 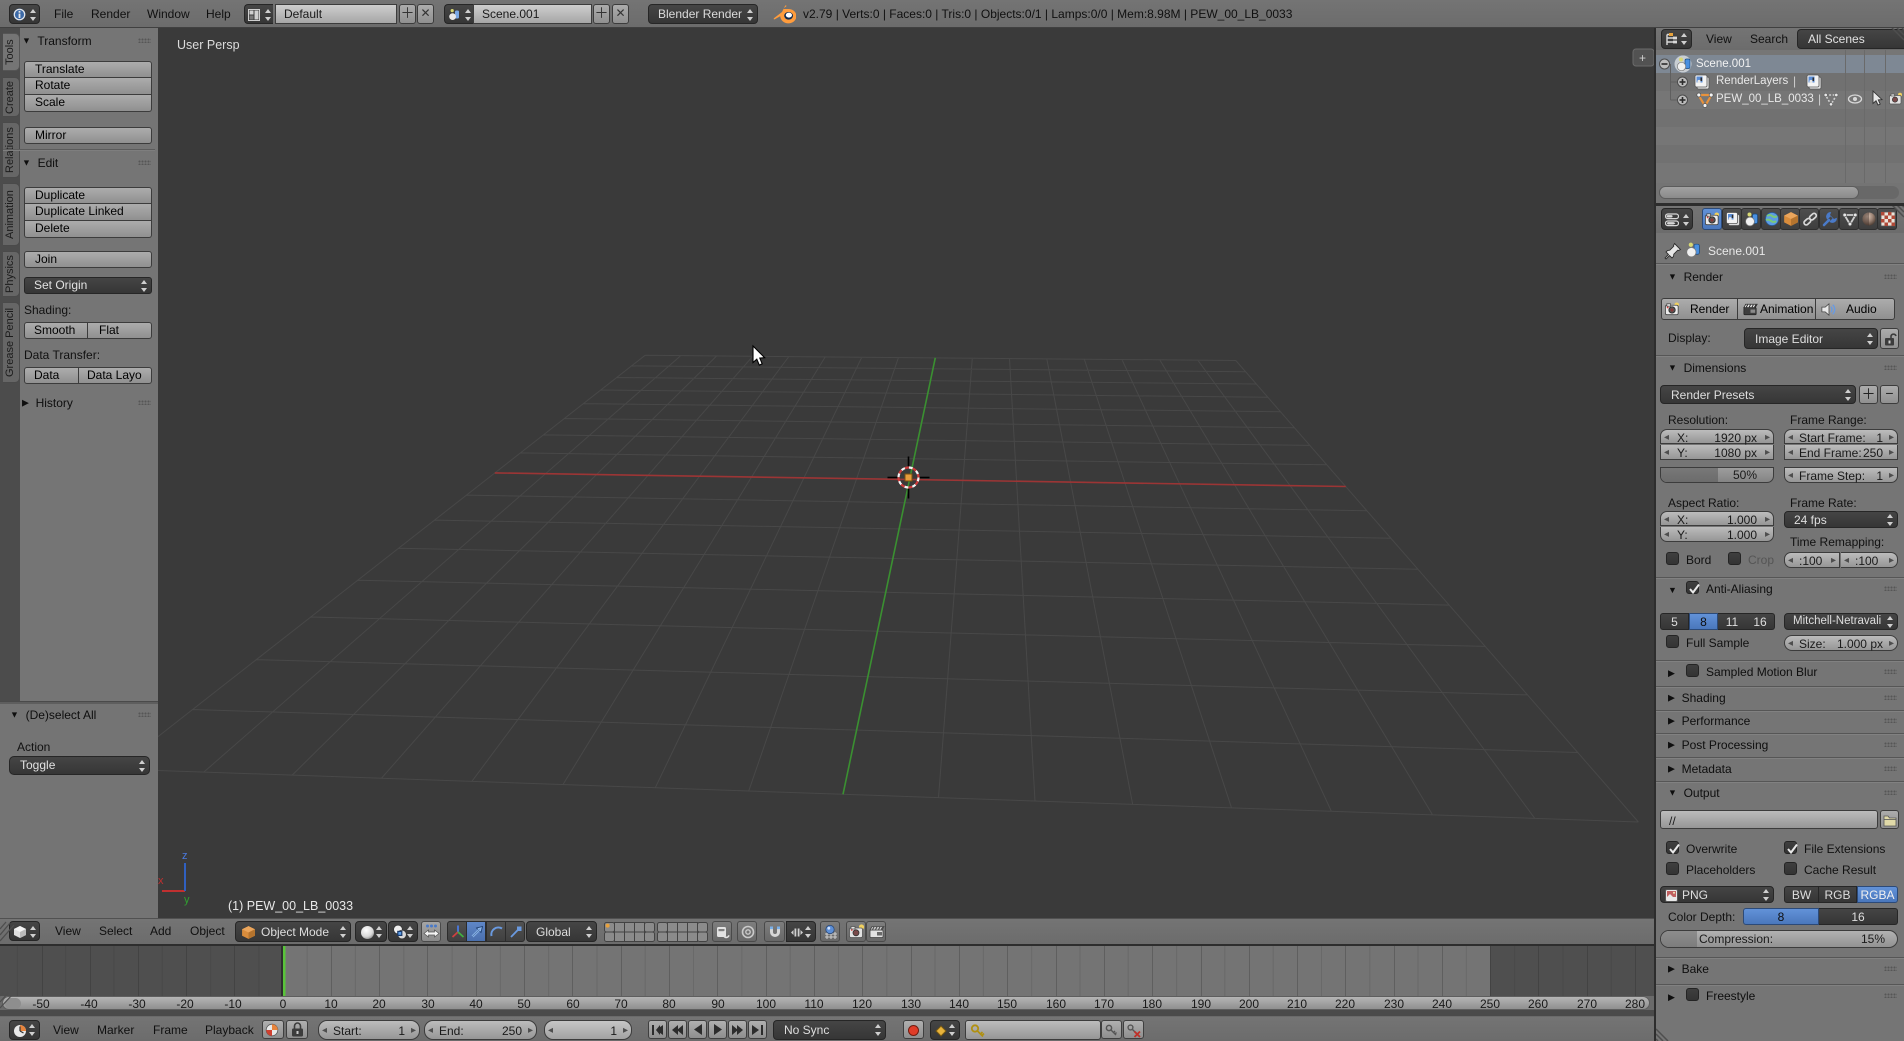 I want to click on svg-text: -50, so click(x=41, y=1003).